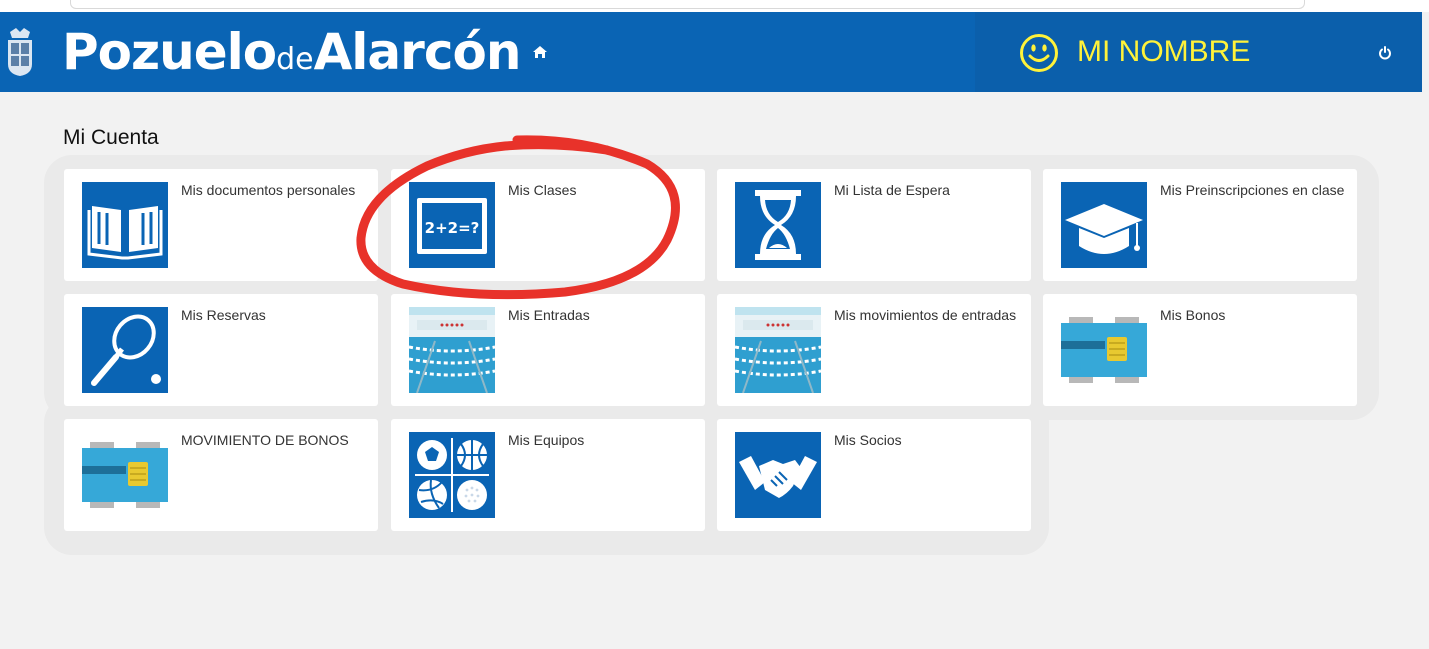 The height and width of the screenshot is (649, 1429). What do you see at coordinates (925, 315) in the screenshot?
I see `card-label: Mis movimientos de entradas` at bounding box center [925, 315].